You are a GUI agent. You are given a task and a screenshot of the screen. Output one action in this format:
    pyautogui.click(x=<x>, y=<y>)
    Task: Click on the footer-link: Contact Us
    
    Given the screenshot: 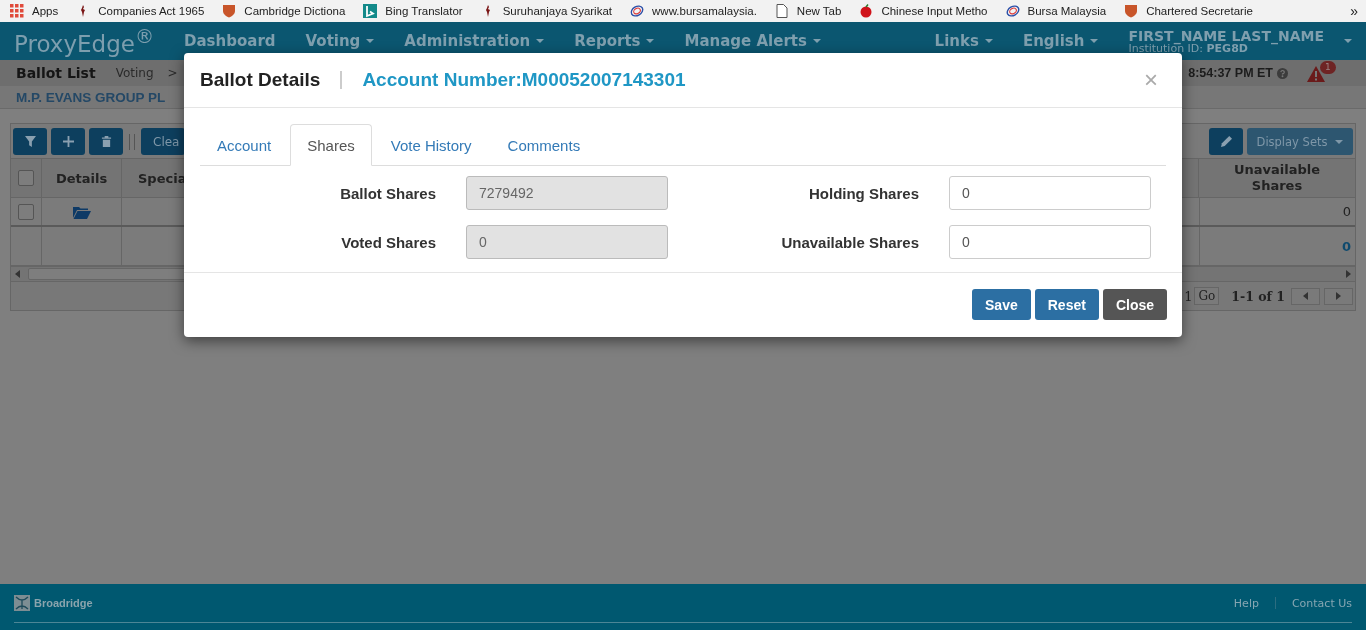 What is the action you would take?
    pyautogui.click(x=1321, y=603)
    